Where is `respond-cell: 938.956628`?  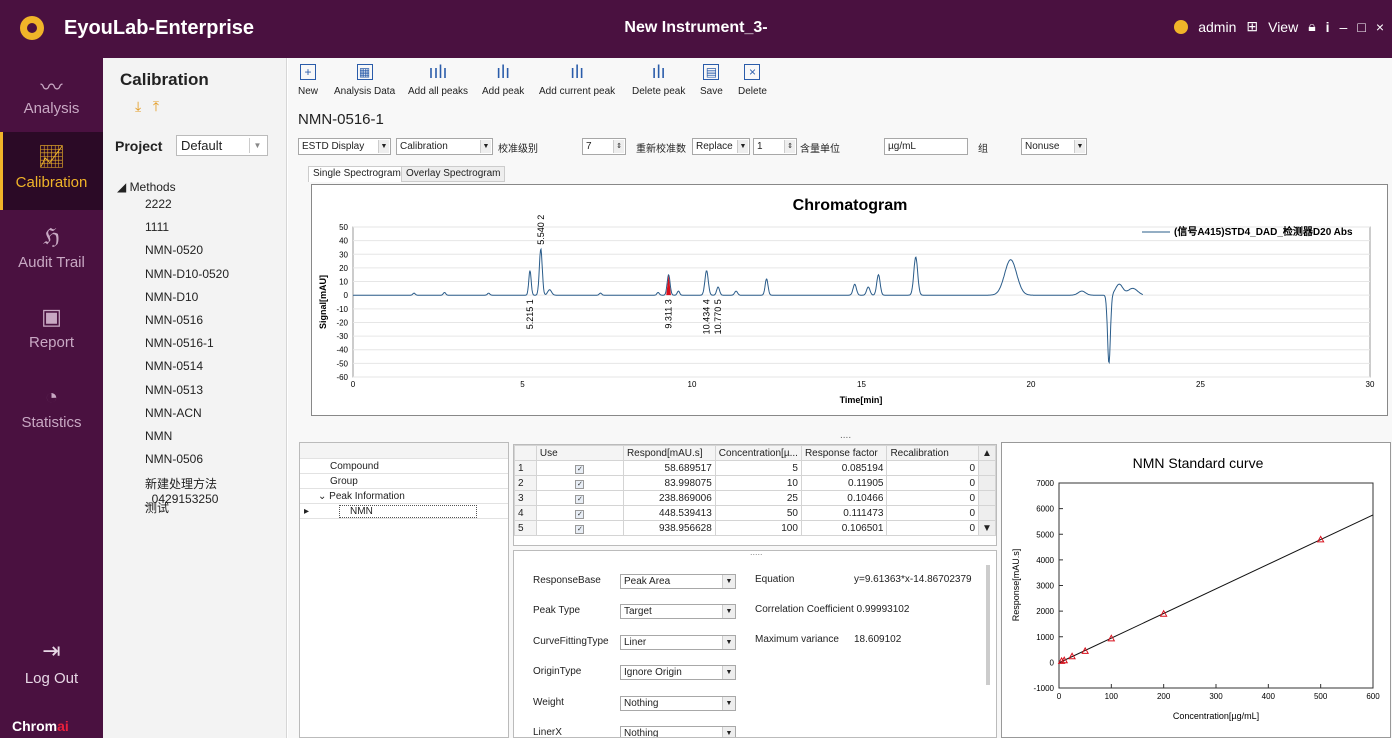
respond-cell: 938.956628 is located at coordinates (669, 528).